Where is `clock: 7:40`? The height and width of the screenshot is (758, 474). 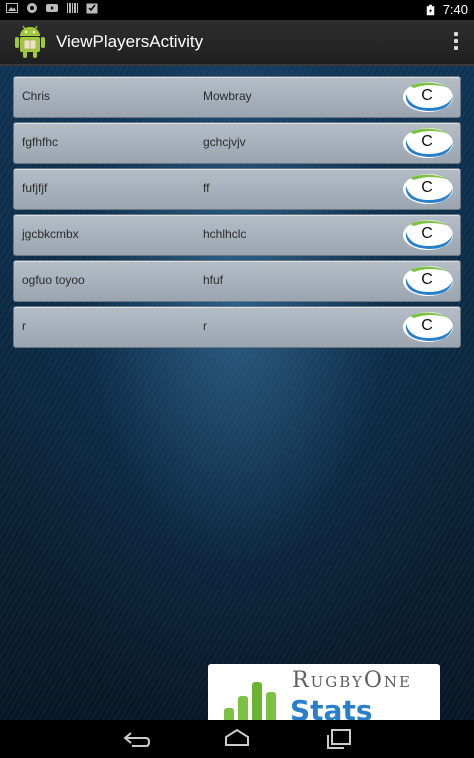 clock: 7:40 is located at coordinates (455, 9).